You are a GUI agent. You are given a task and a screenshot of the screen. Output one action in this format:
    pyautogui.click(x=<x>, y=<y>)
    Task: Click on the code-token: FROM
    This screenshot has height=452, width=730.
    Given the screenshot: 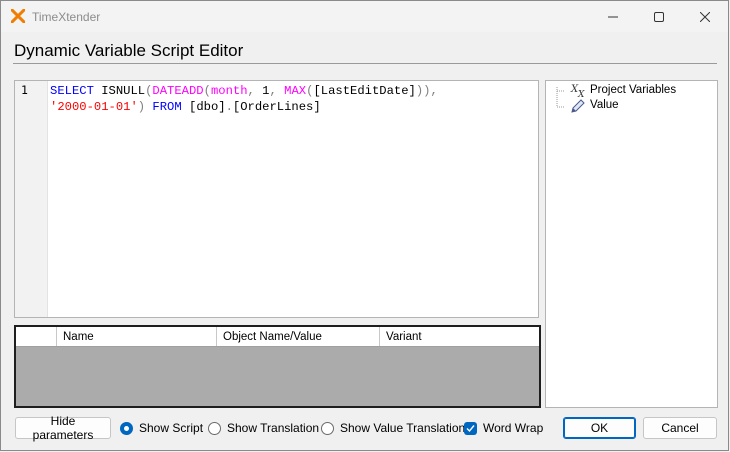 What is the action you would take?
    pyautogui.click(x=167, y=107)
    